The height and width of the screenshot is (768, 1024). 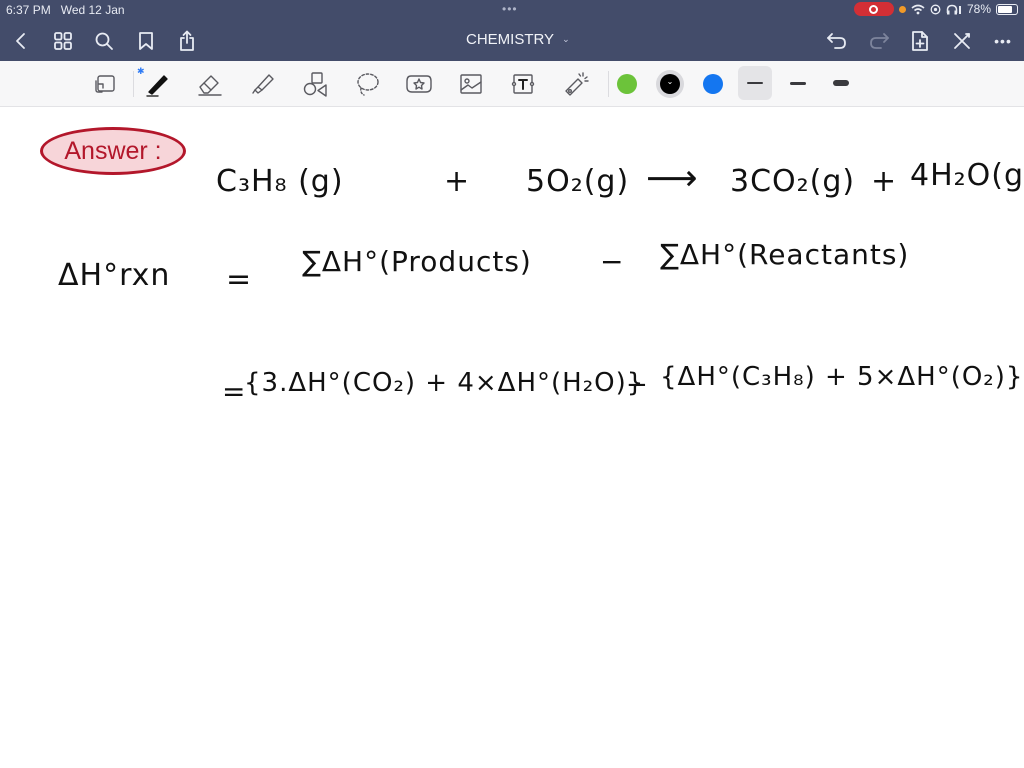 I want to click on document-title-dropdown: CHEMISTRY ⌄, so click(x=518, y=39).